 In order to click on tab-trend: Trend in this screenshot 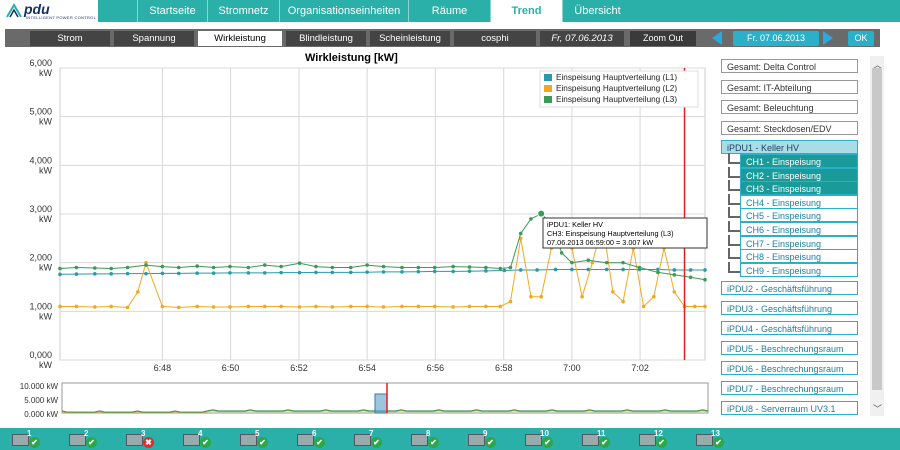, I will do `click(526, 11)`.